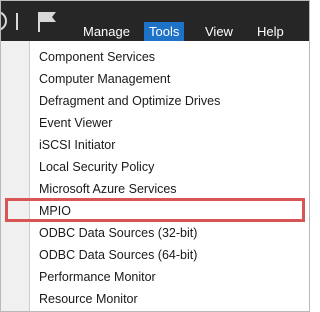  Describe the element at coordinates (108, 189) in the screenshot. I see `menu-item-microsoft-azure-services: Microsoft Azure Services` at that location.